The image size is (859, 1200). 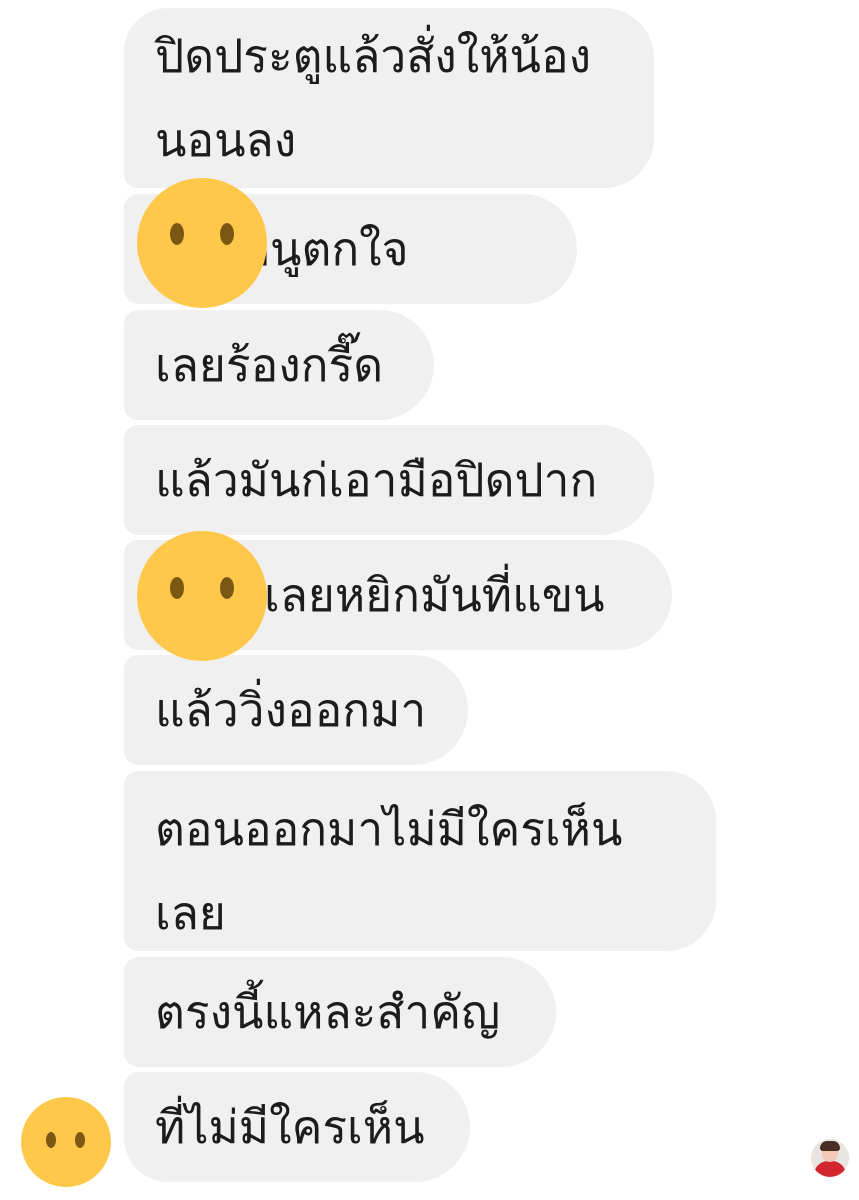 I want to click on read-receipt-avatar-icon, so click(x=830, y=1158).